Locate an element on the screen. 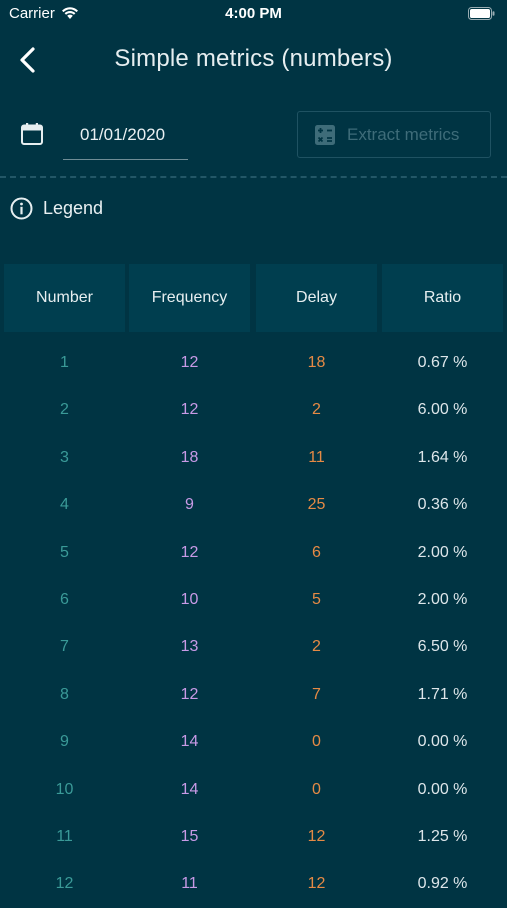 The width and height of the screenshot is (507, 908). table-row: 3 18 11 1.64 % is located at coordinates (253, 457).